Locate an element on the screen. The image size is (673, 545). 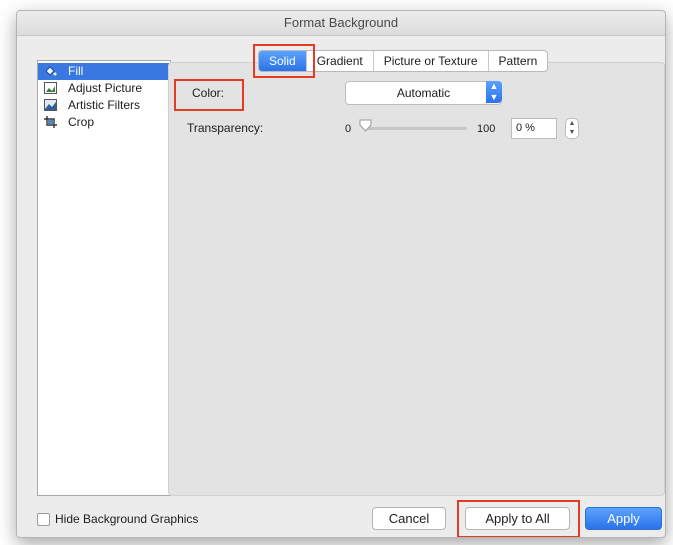
highlight-color-label is located at coordinates (209, 95).